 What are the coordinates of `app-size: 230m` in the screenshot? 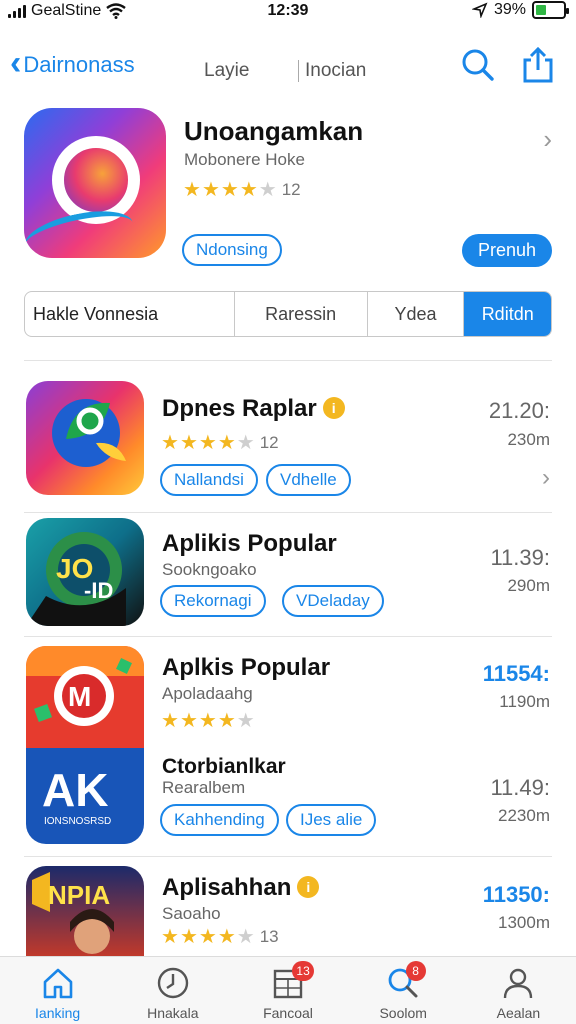 It's located at (528, 439).